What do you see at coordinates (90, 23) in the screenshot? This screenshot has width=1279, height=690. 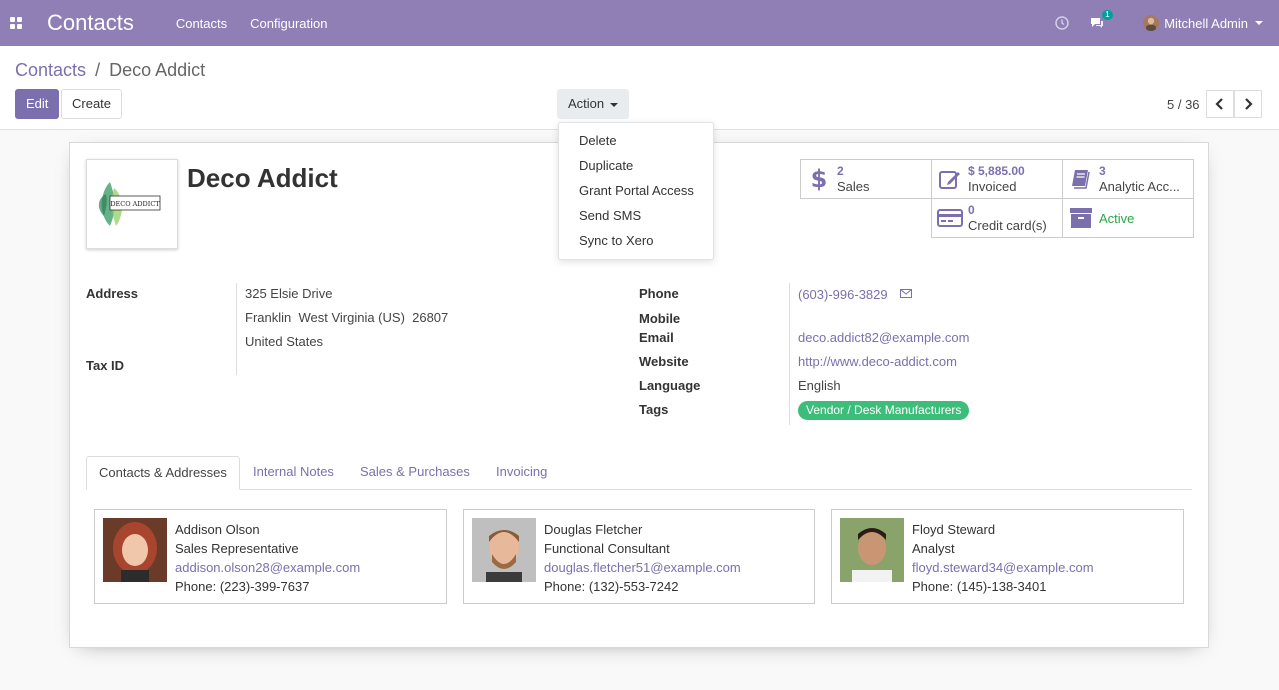 I see `app-title: Contacts` at bounding box center [90, 23].